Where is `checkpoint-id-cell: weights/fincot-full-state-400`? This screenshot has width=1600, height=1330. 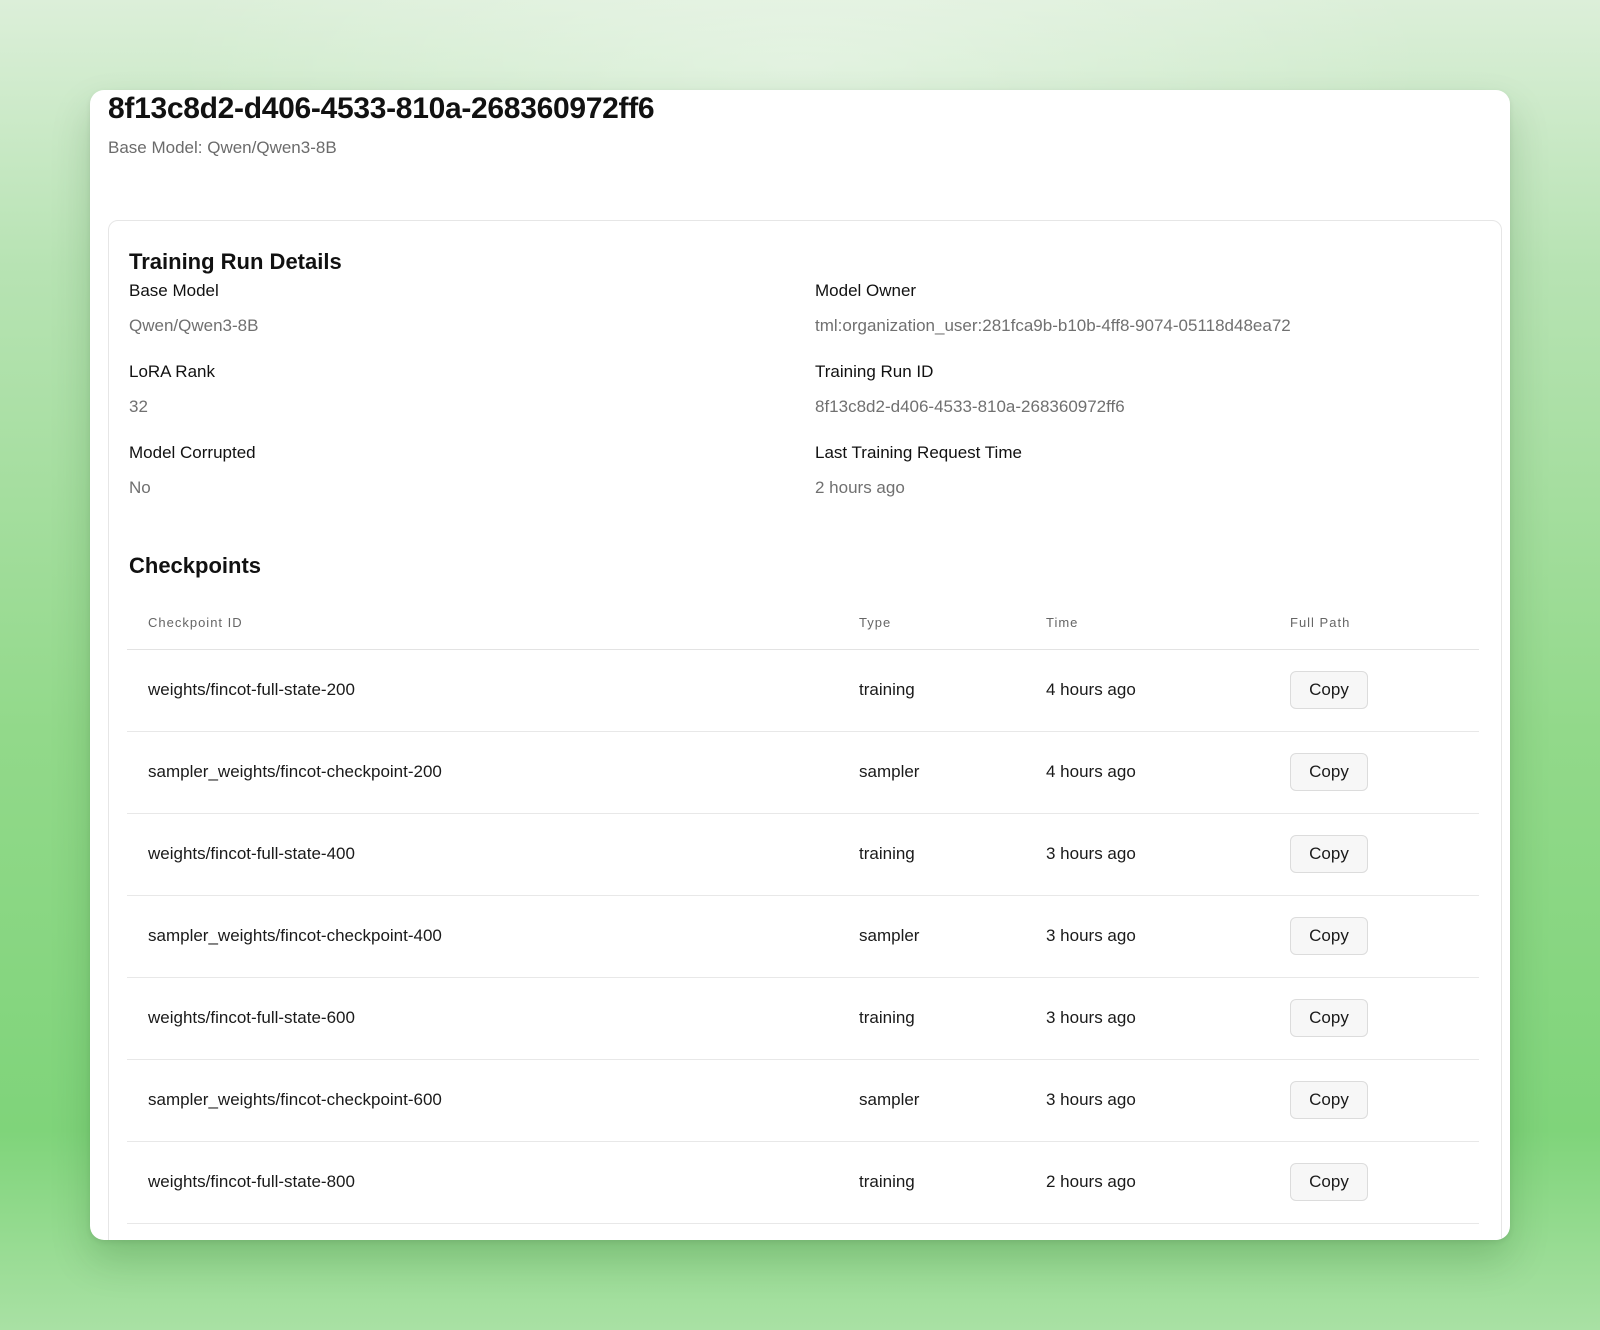
checkpoint-id-cell: weights/fincot-full-state-400 is located at coordinates (251, 853).